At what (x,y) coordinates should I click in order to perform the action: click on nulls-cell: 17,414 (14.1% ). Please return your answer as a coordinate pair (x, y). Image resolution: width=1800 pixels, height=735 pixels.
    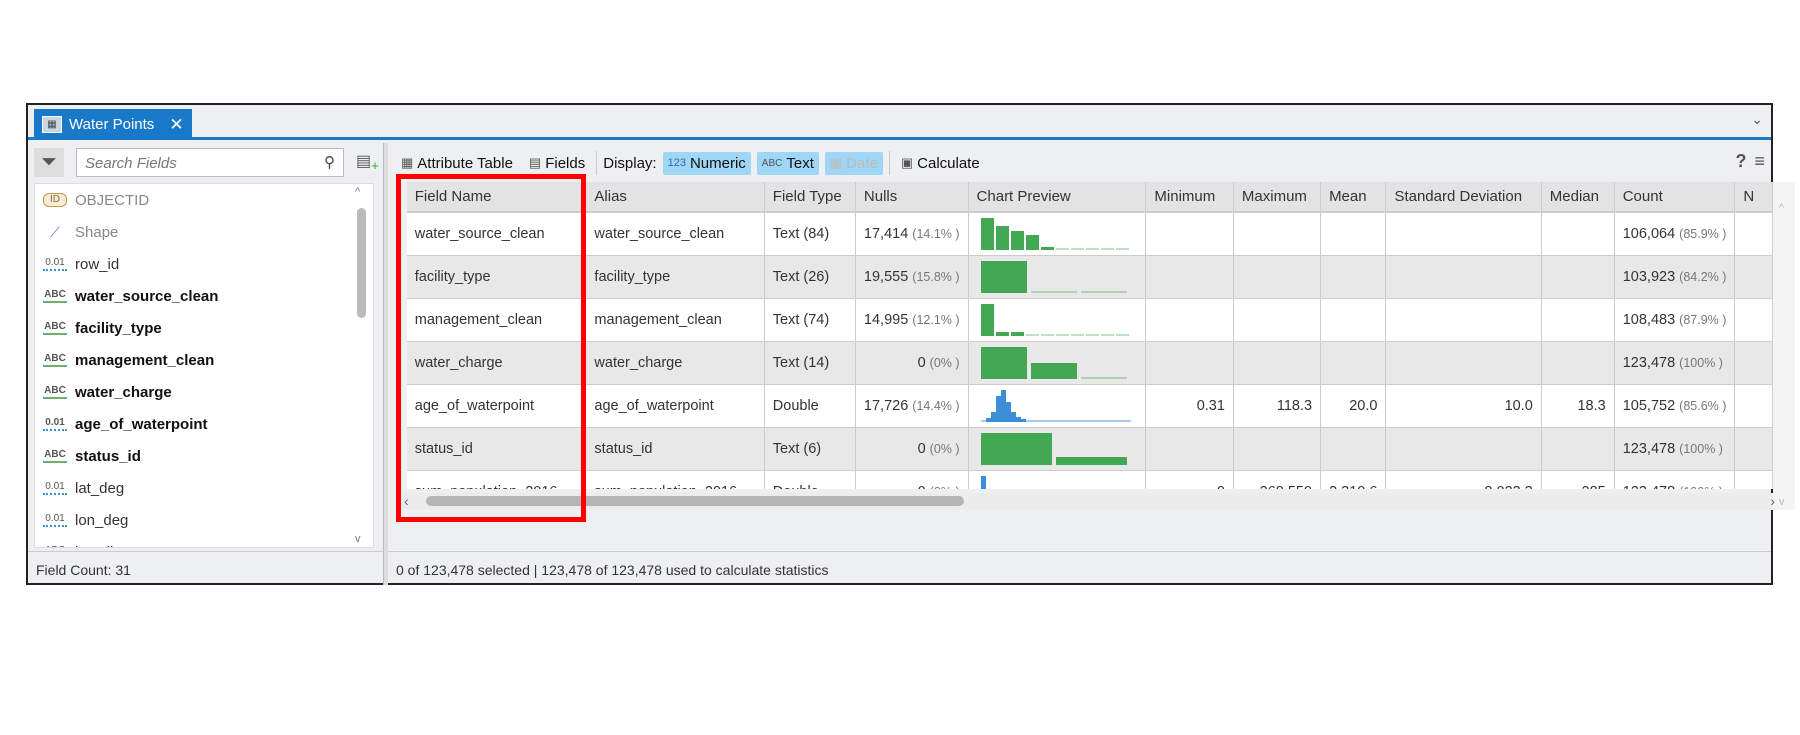
    Looking at the image, I should click on (912, 234).